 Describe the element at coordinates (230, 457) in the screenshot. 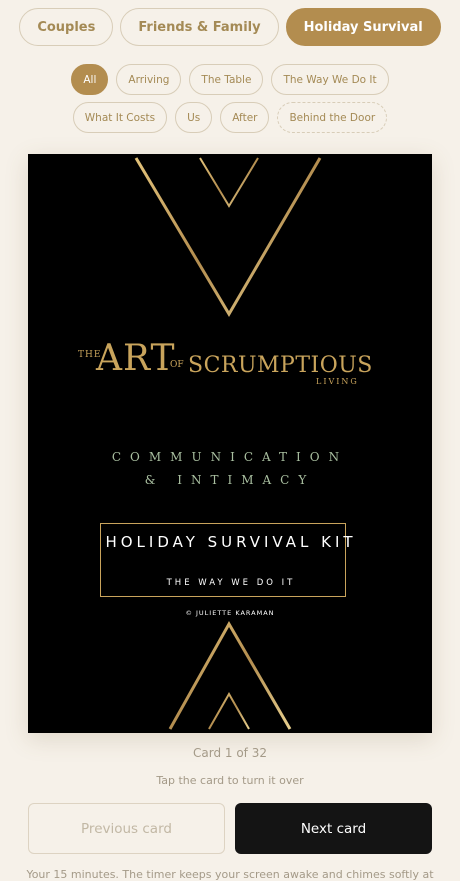

I see `card-line-communication: COMMUNICATION` at that location.